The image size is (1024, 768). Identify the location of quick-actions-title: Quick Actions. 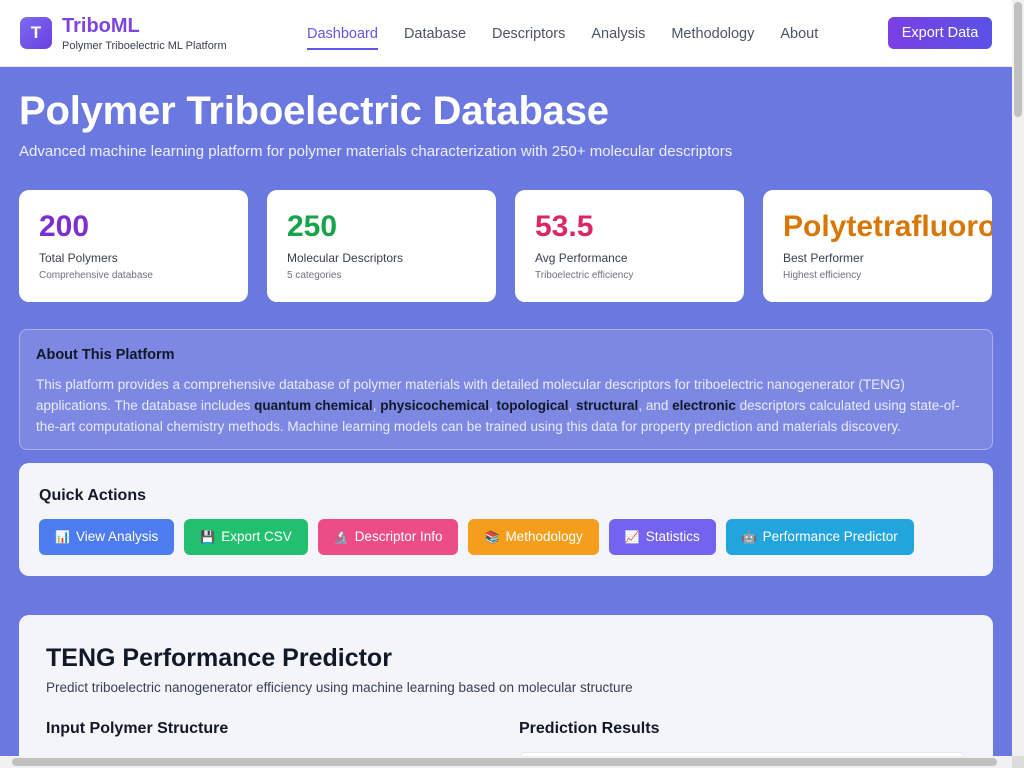
(92, 495).